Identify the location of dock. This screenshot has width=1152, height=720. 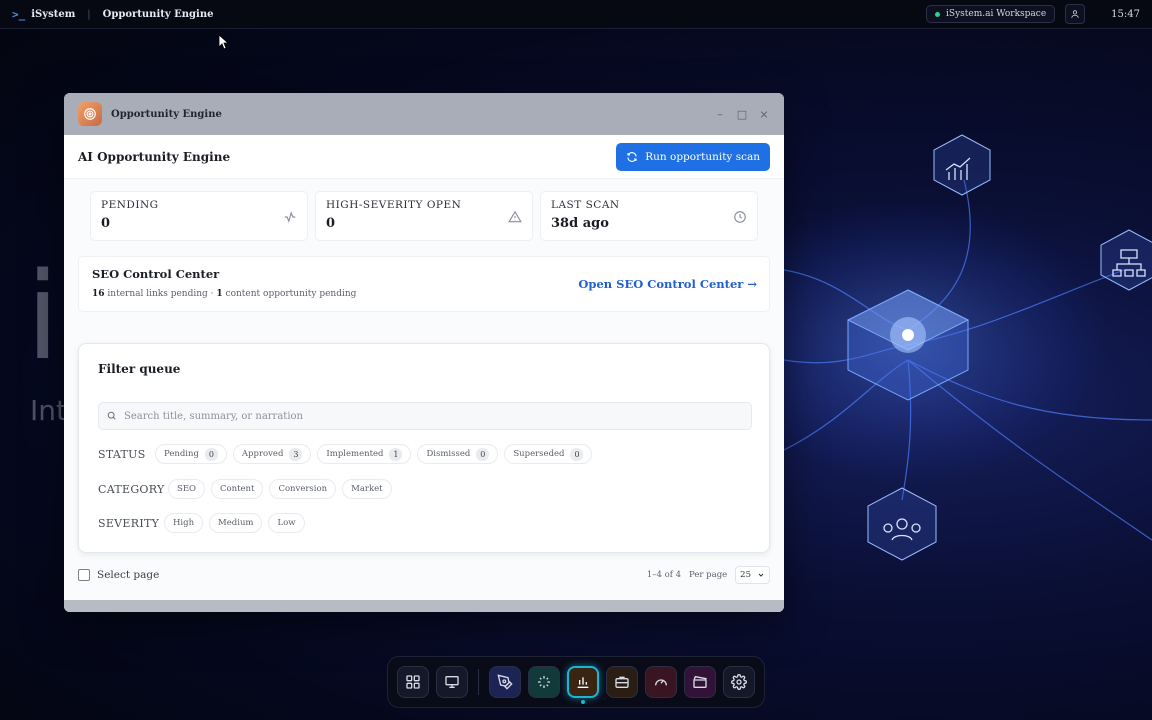
(576, 682).